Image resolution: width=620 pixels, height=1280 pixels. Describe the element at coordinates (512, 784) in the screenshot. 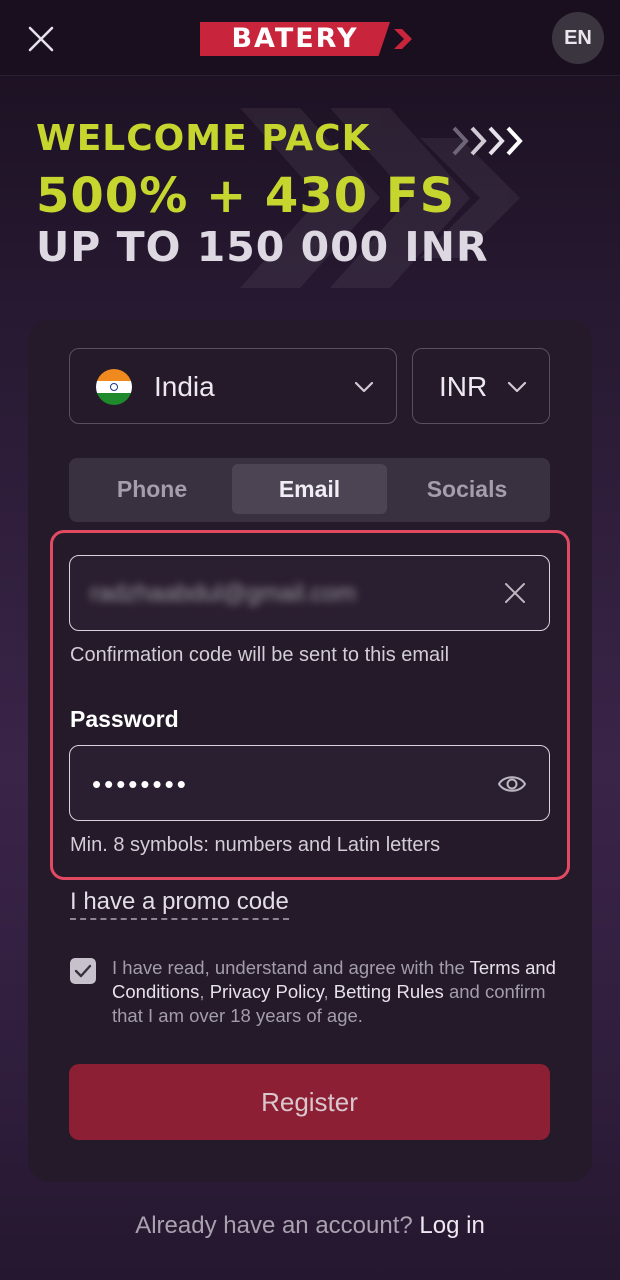

I see `show-password-eye-icon` at that location.